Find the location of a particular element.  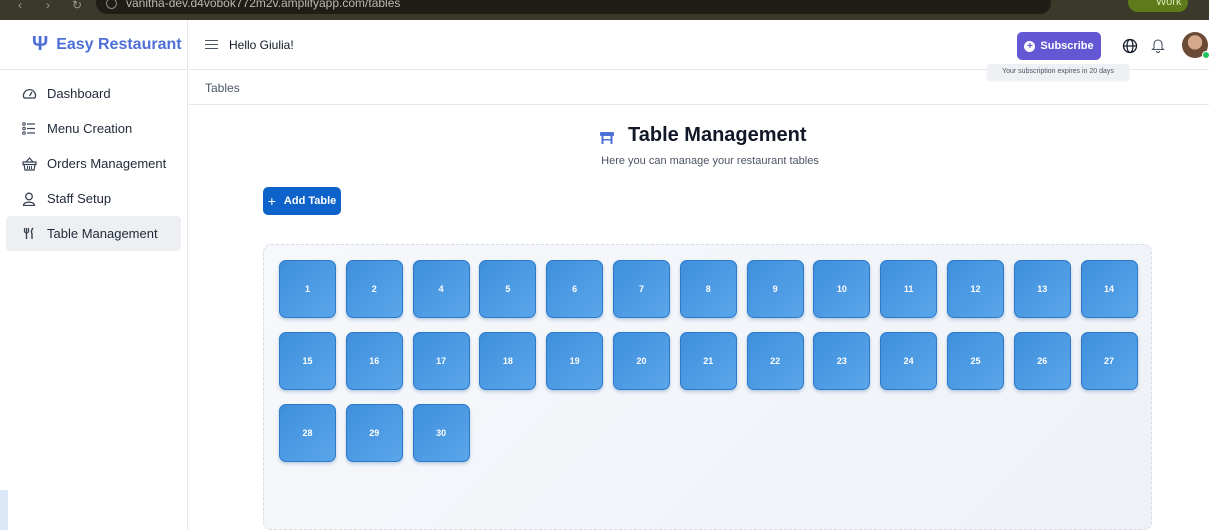

sidebar-item-table-management: Table Management is located at coordinates (93, 233).